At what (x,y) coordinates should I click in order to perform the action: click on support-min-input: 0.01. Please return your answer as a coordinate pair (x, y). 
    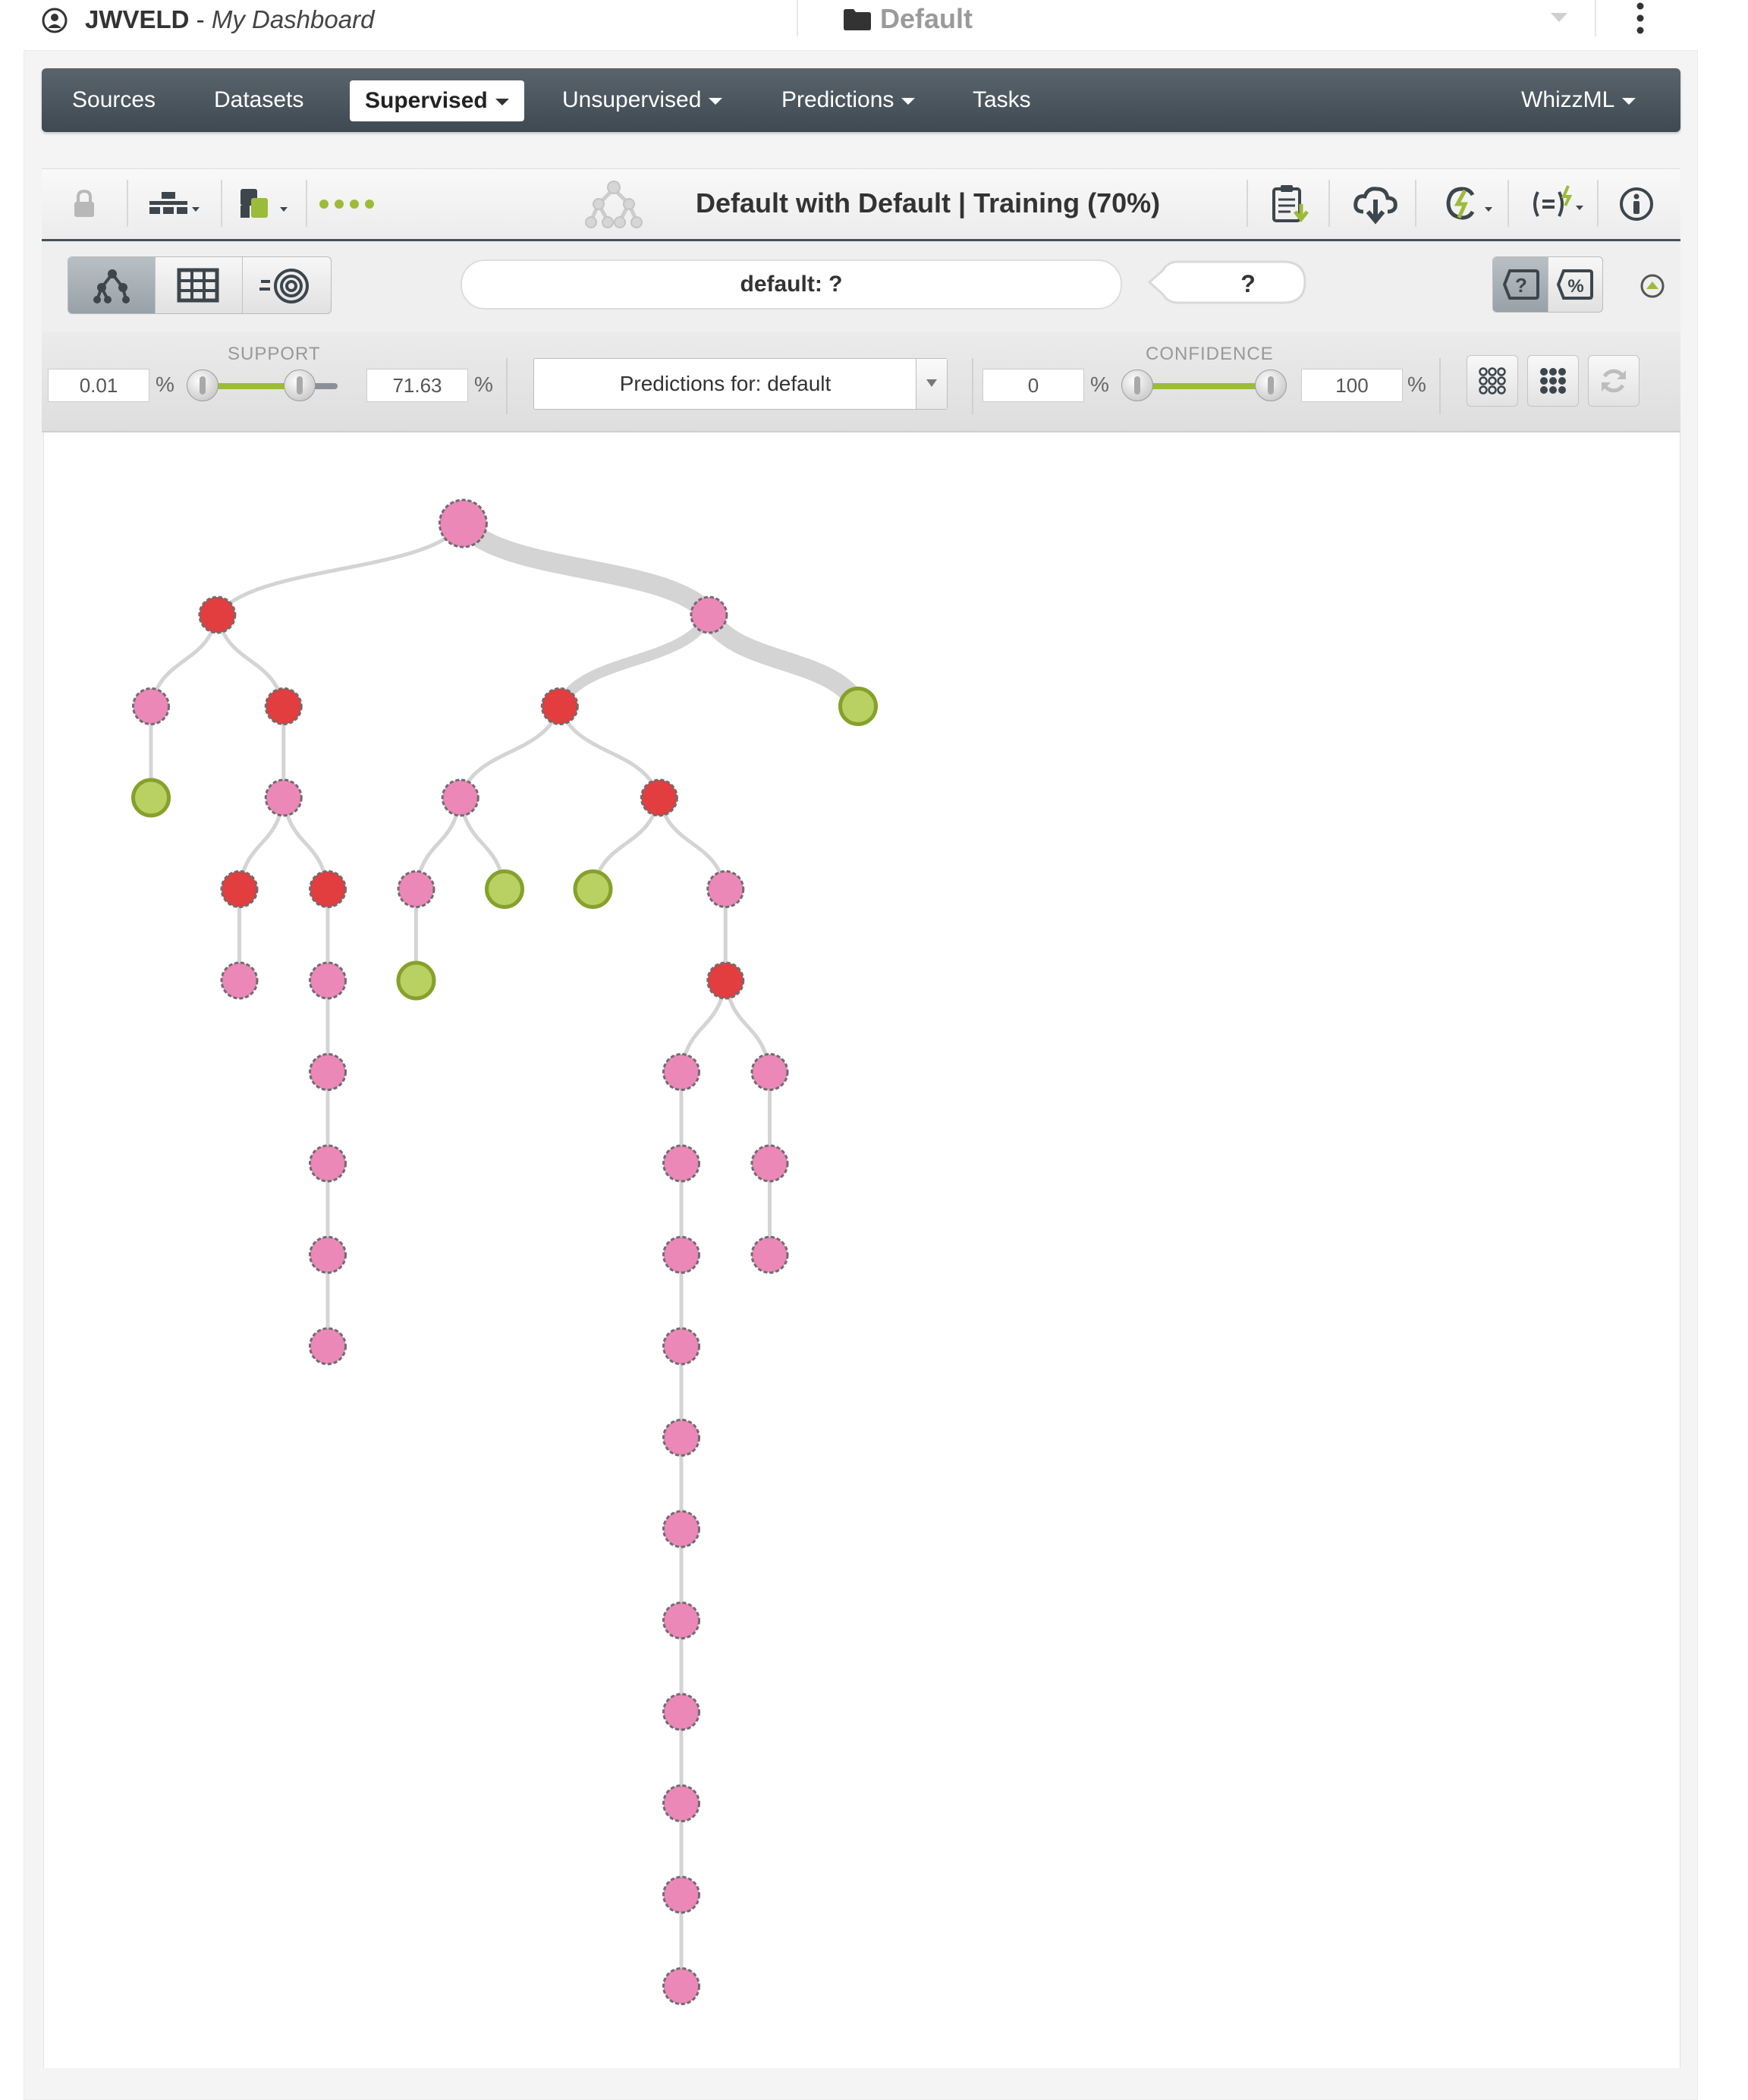
    Looking at the image, I should click on (98, 385).